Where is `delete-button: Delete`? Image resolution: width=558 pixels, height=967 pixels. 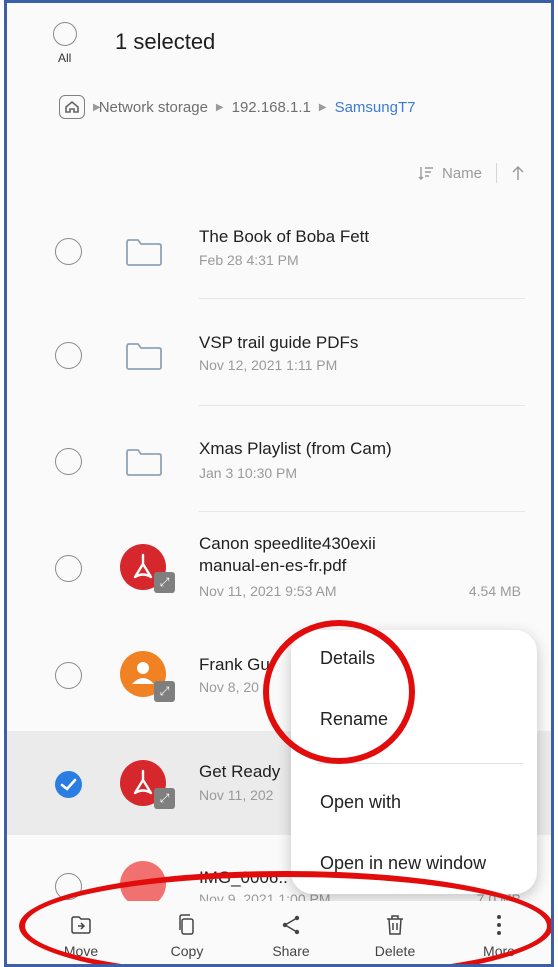
delete-button: Delete is located at coordinates (395, 936).